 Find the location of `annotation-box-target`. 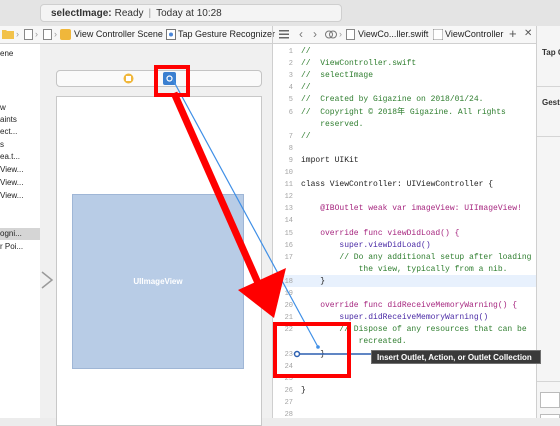

annotation-box-target is located at coordinates (312, 350).